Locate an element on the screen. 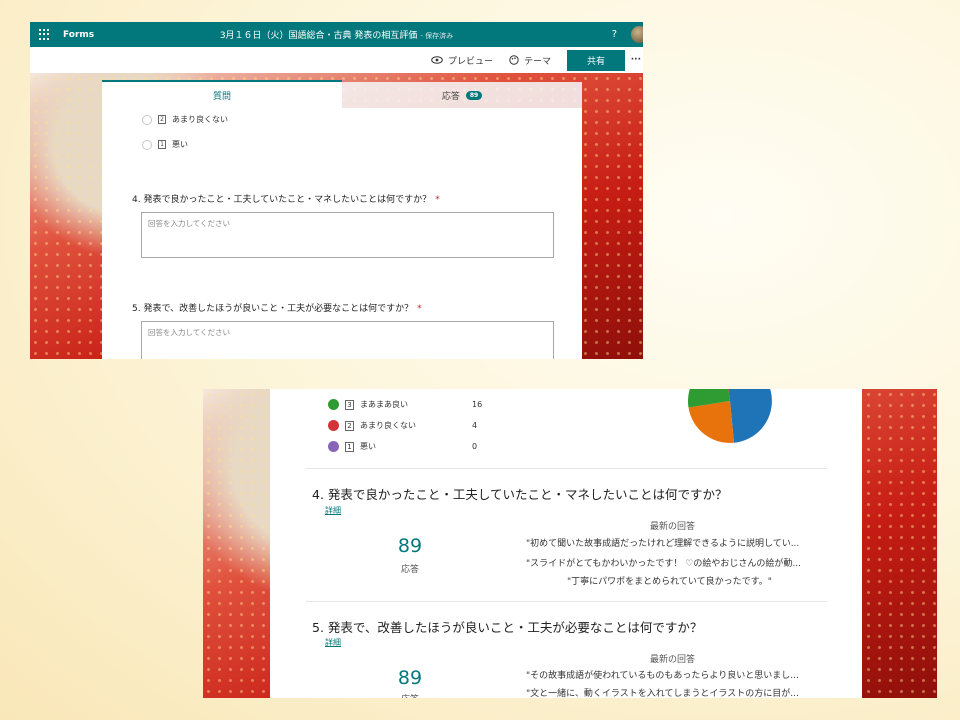 Image resolution: width=960 pixels, height=720 pixels. option-row: 2 あまり良くない is located at coordinates (185, 119).